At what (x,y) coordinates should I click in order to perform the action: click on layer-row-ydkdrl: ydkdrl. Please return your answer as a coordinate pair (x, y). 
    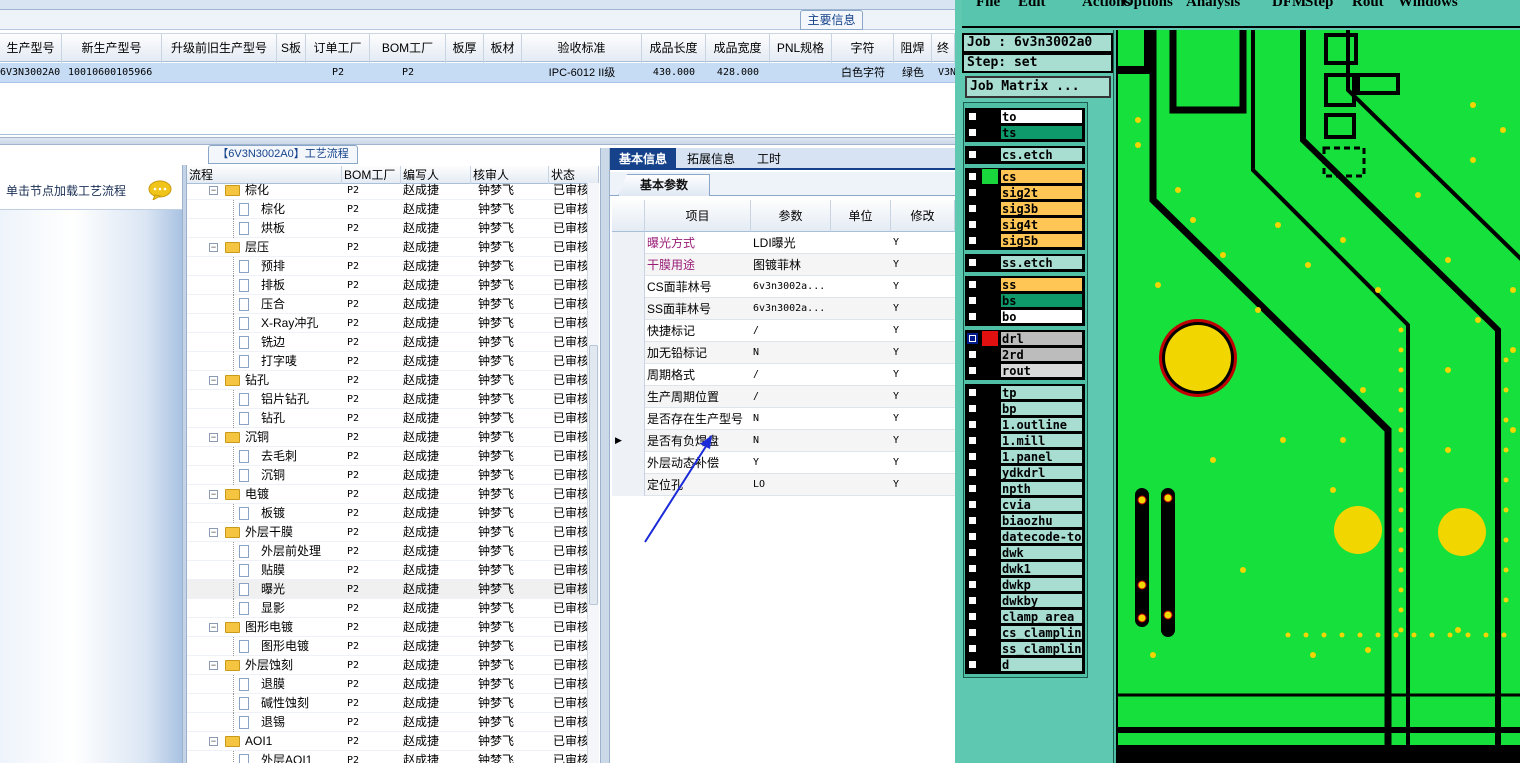
    Looking at the image, I should click on (1025, 472).